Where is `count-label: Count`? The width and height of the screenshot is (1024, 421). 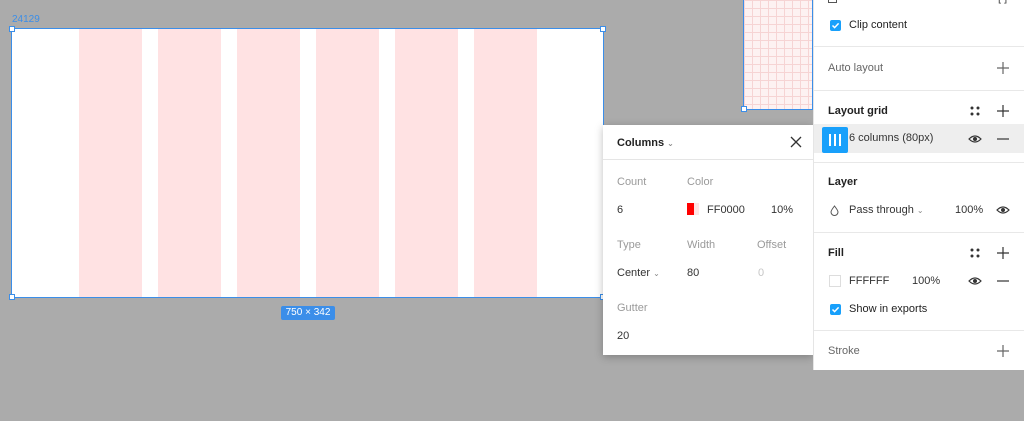 count-label: Count is located at coordinates (632, 182).